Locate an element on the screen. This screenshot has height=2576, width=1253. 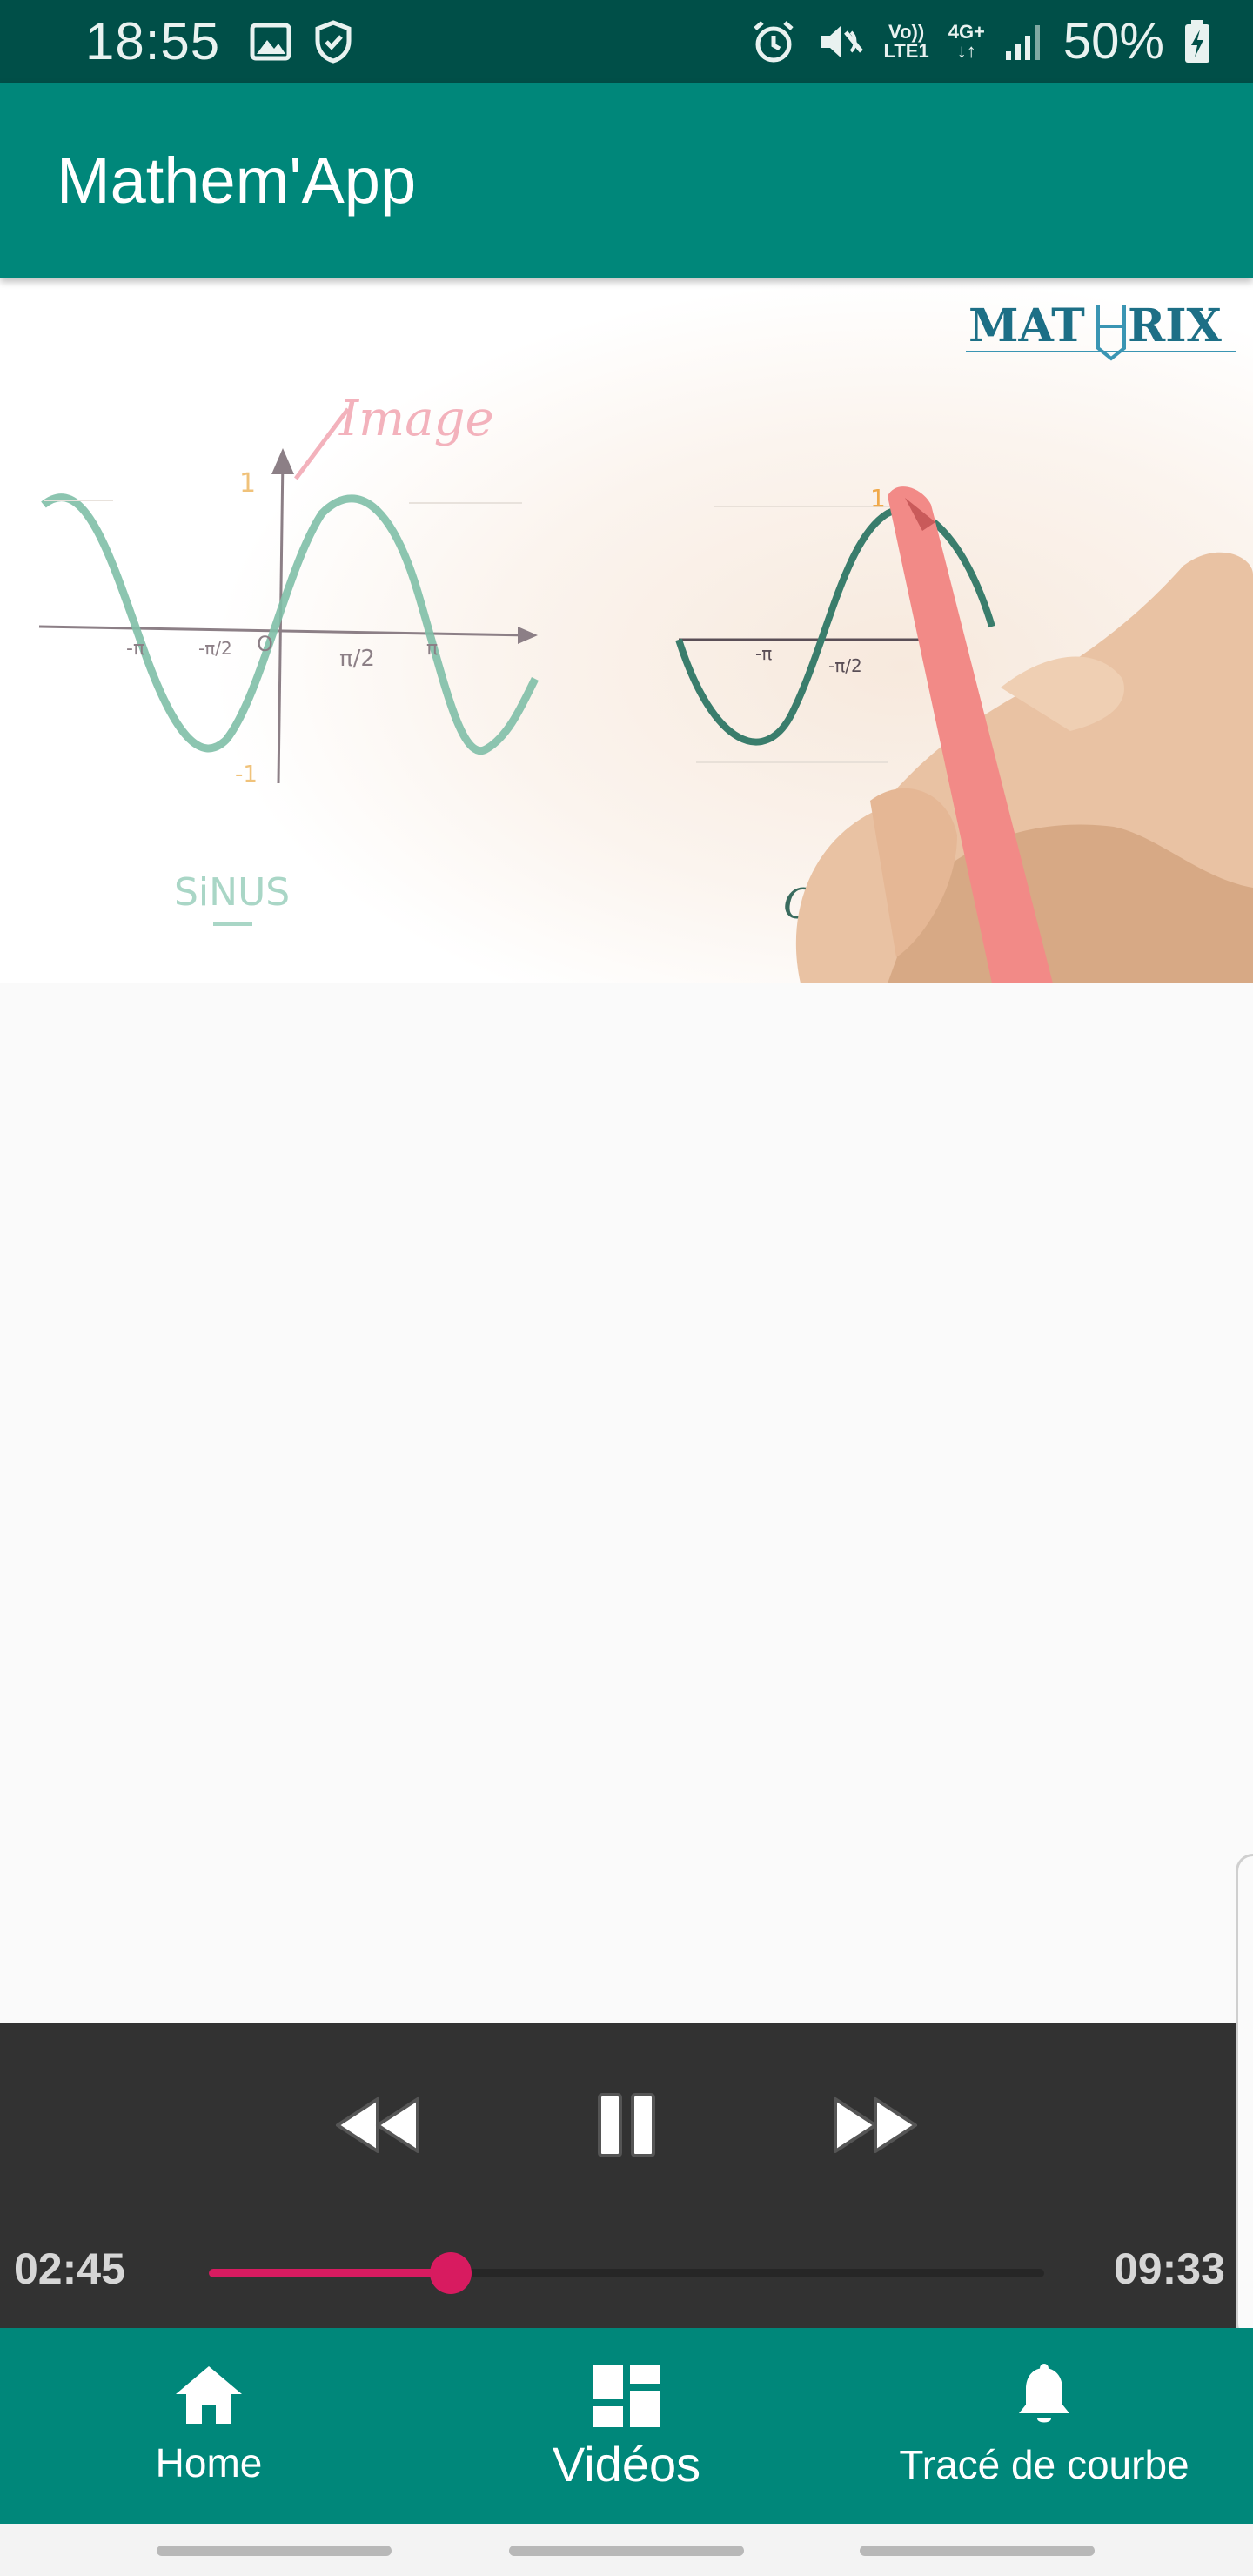
shield-icon is located at coordinates (333, 41).